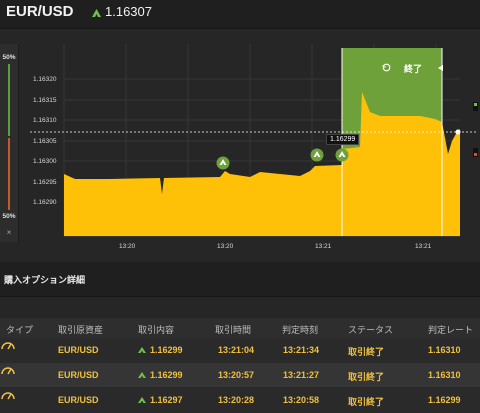 The height and width of the screenshot is (413, 480). Describe the element at coordinates (300, 330) in the screenshot. I see `col-judge: 判定時刻` at that location.